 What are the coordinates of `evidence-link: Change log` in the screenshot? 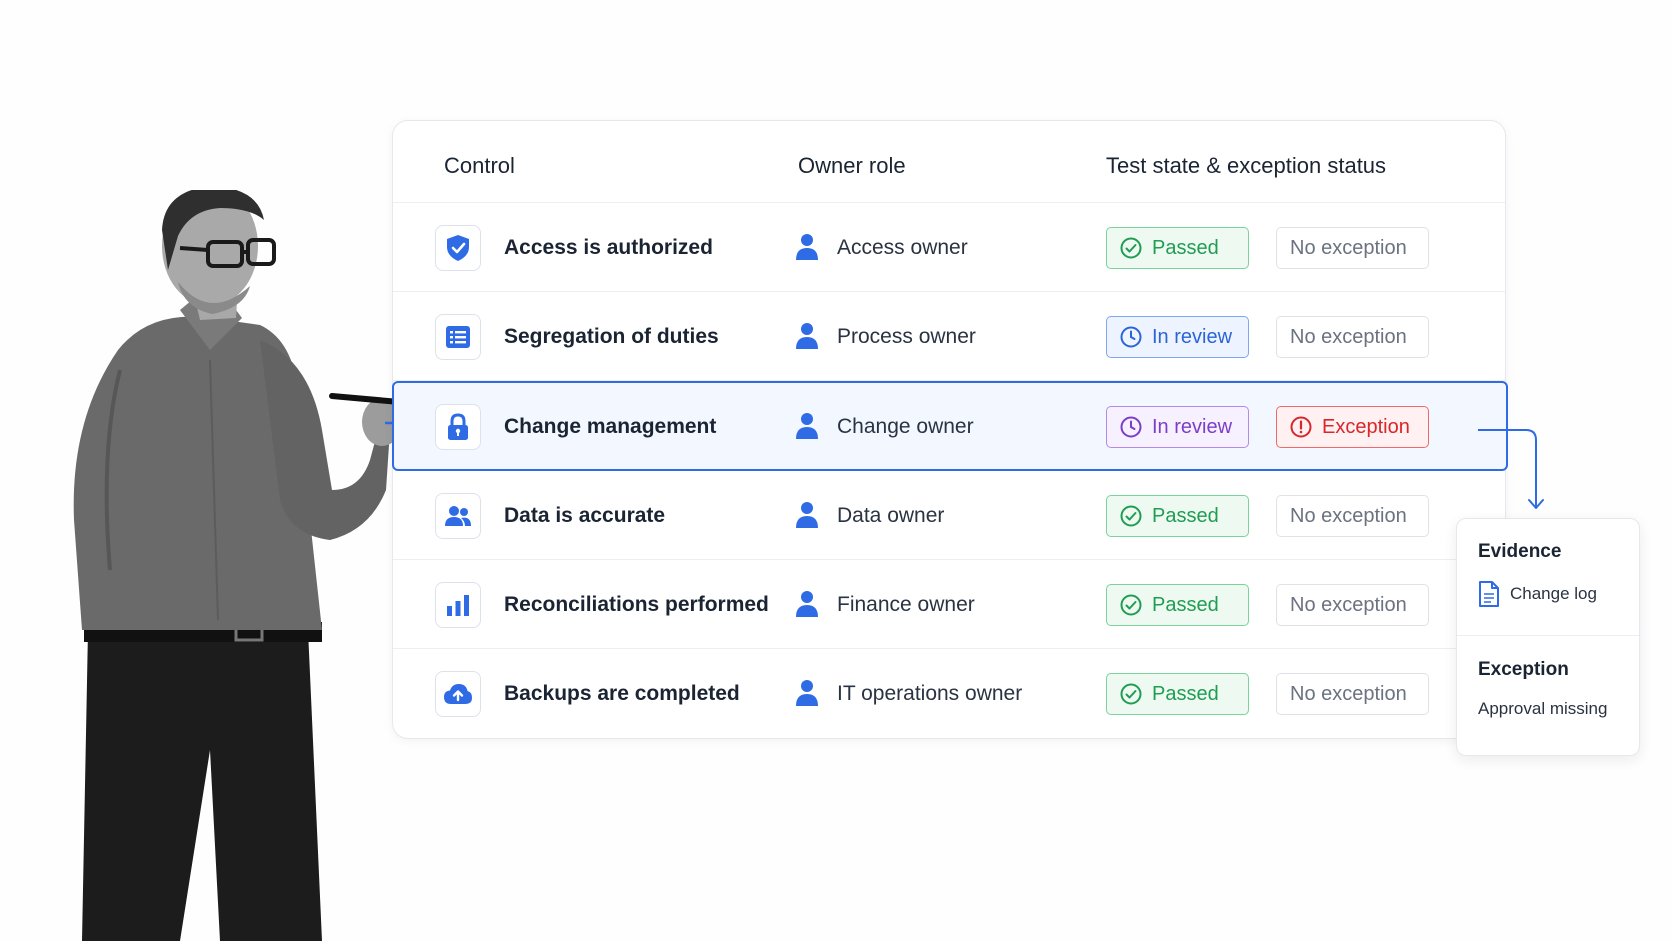 It's located at (1537, 594).